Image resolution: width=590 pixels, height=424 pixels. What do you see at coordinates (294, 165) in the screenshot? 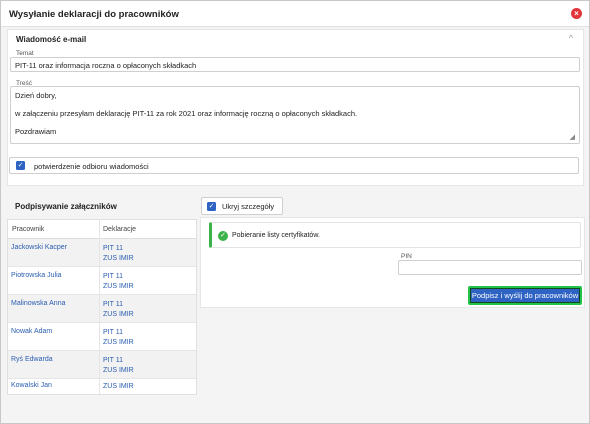
I see `read-receipt-row: ✓ potwierdzenie odbioru wiadomości` at bounding box center [294, 165].